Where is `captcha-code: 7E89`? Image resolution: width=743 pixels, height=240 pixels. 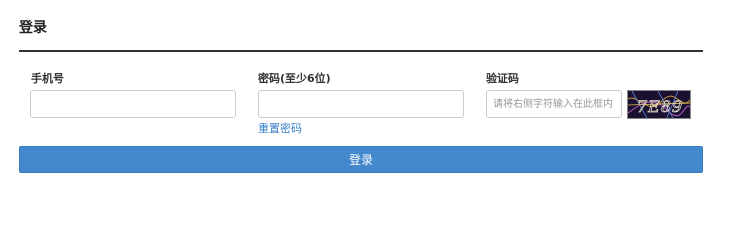 captcha-code: 7E89 is located at coordinates (660, 106).